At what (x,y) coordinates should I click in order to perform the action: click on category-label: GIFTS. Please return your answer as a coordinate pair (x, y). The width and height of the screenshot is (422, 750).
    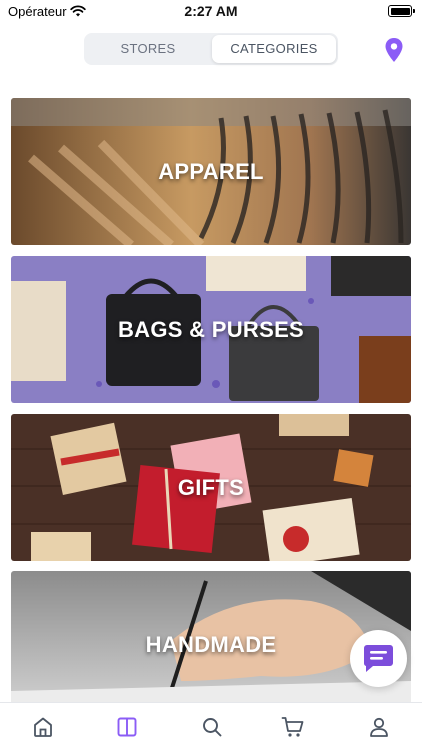
    Looking at the image, I should click on (211, 487).